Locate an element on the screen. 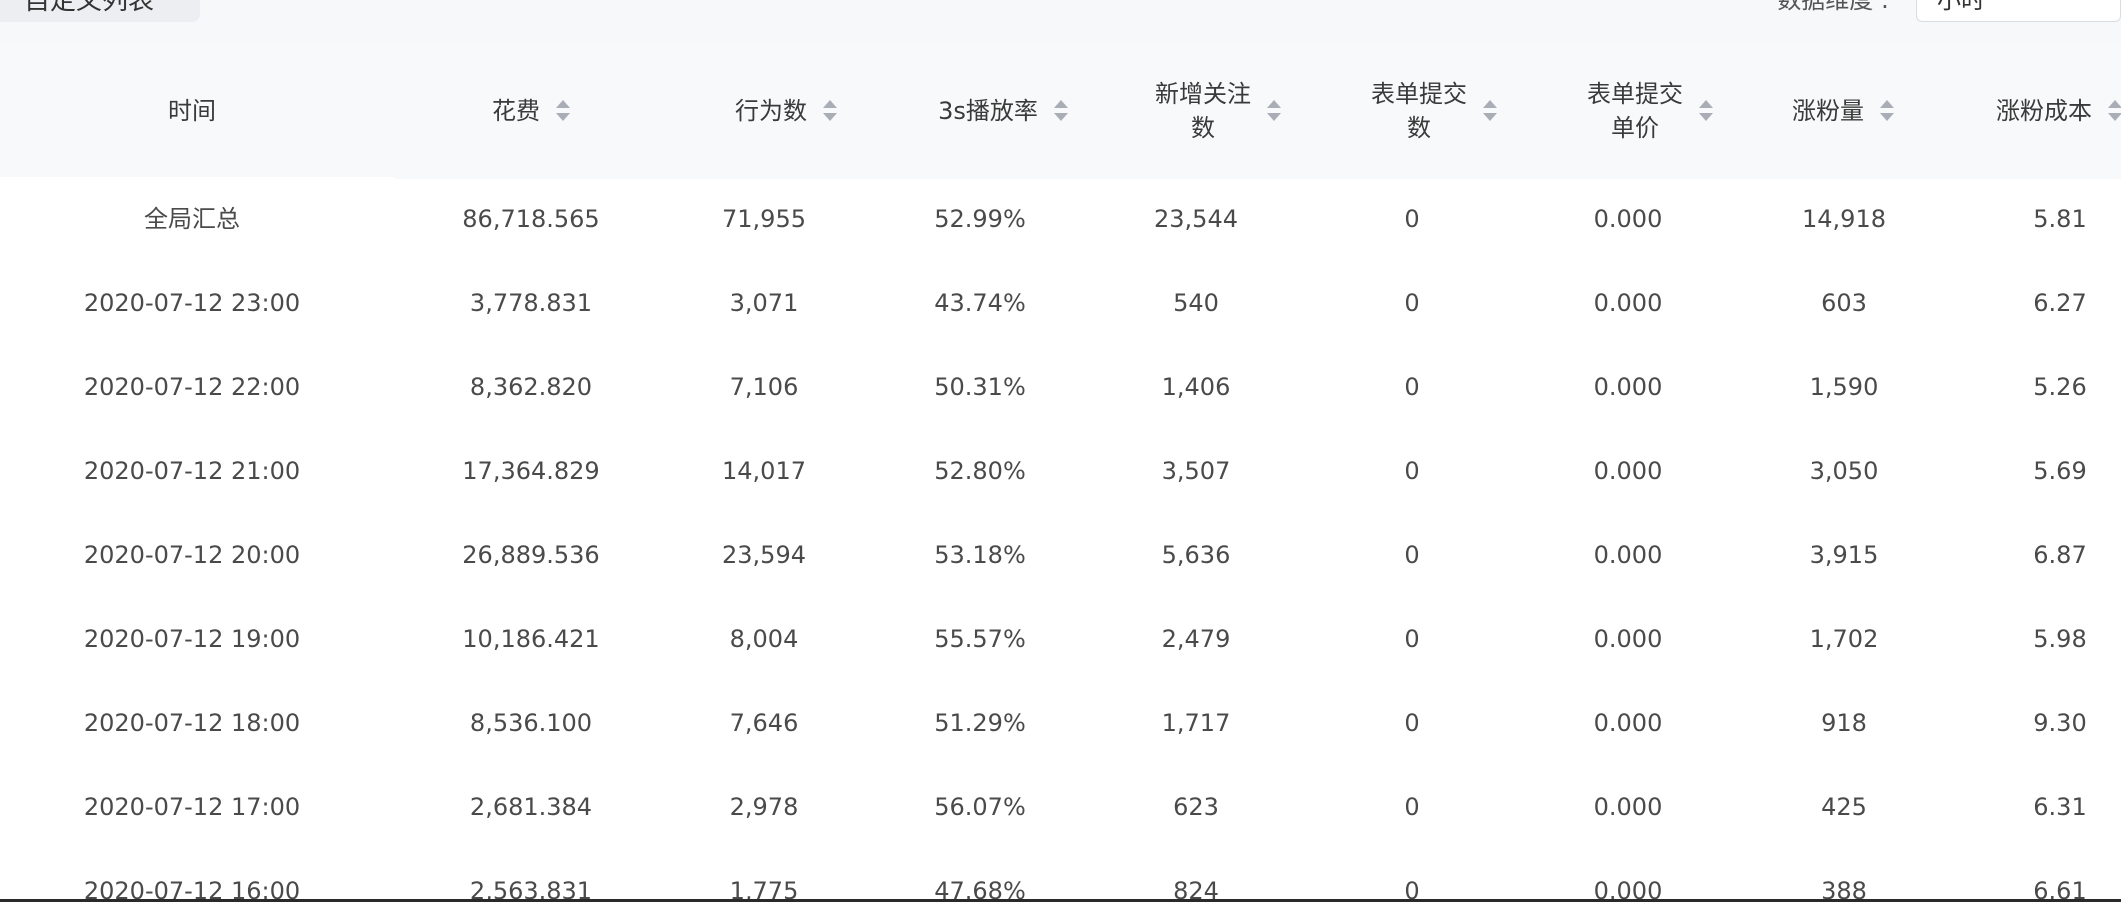 Image resolution: width=2121 pixels, height=902 pixels. column-header-play3s: 3s播放率 is located at coordinates (1003, 110).